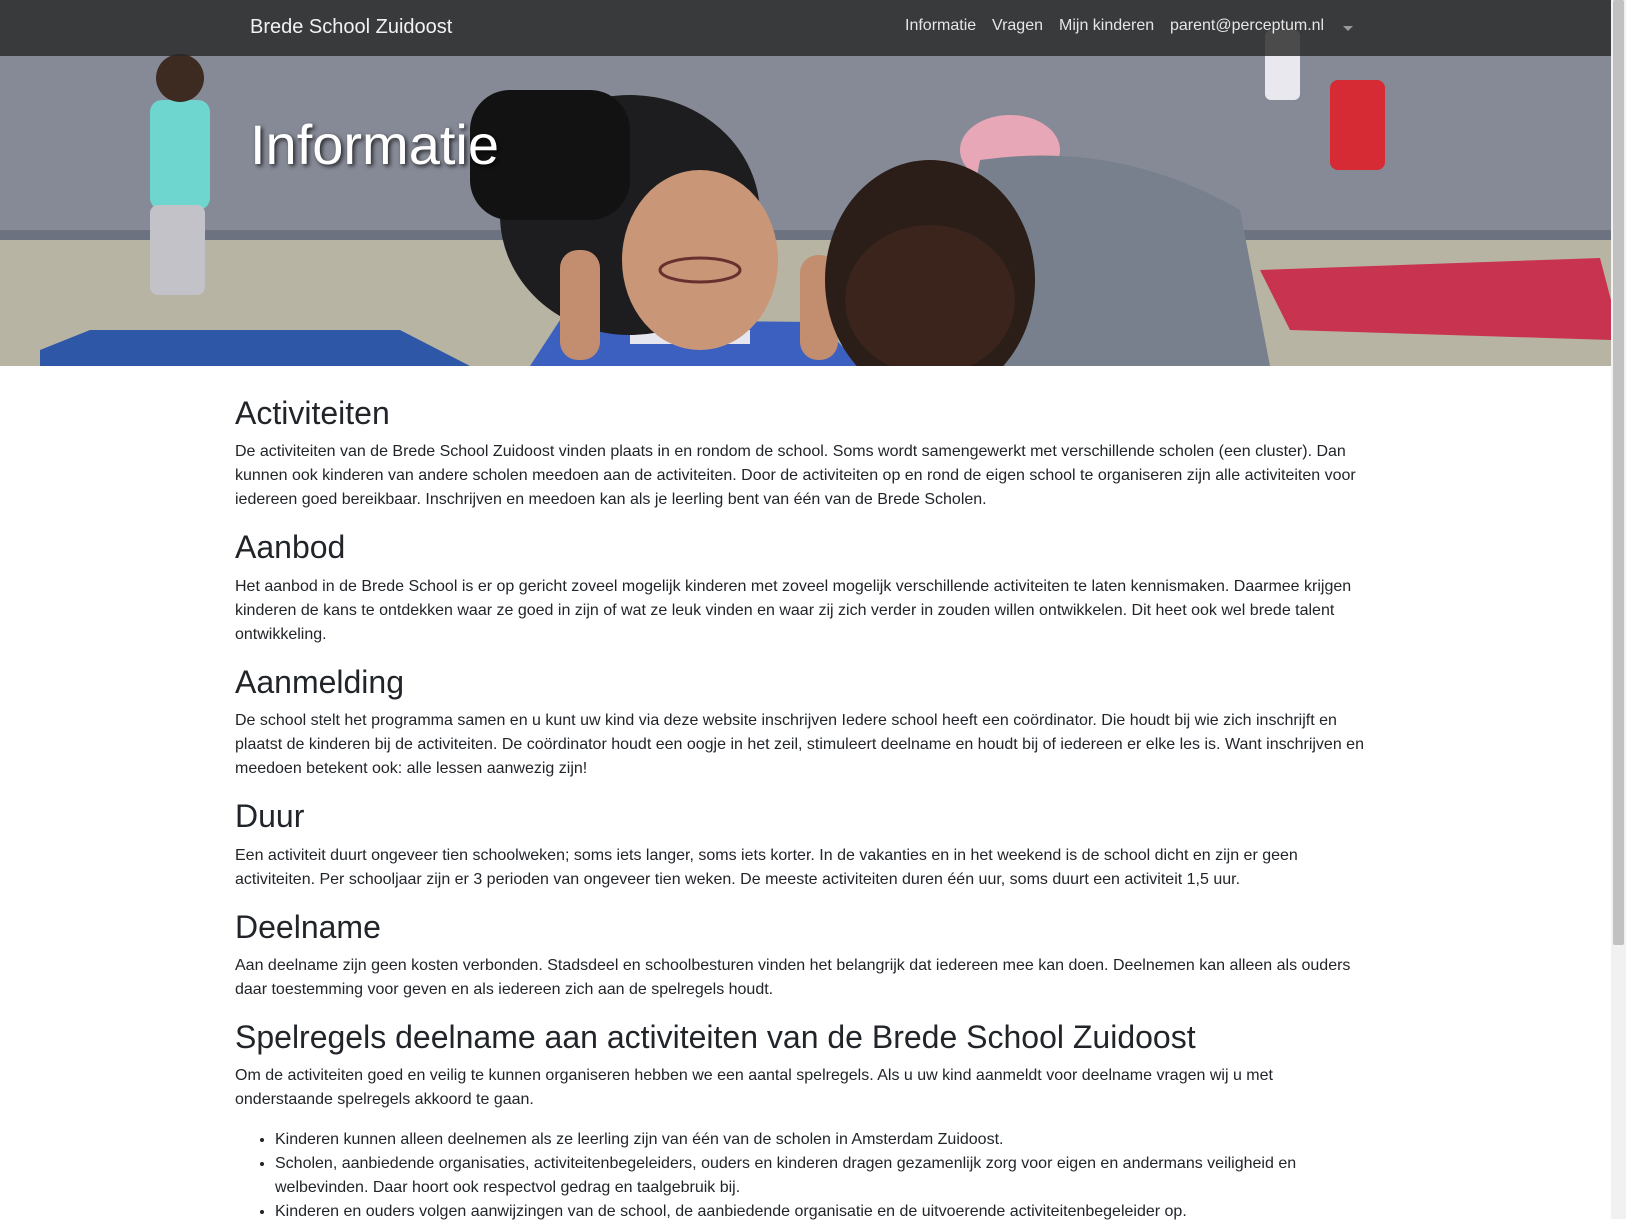  I want to click on nav-item-informatie: Informatie, so click(940, 26).